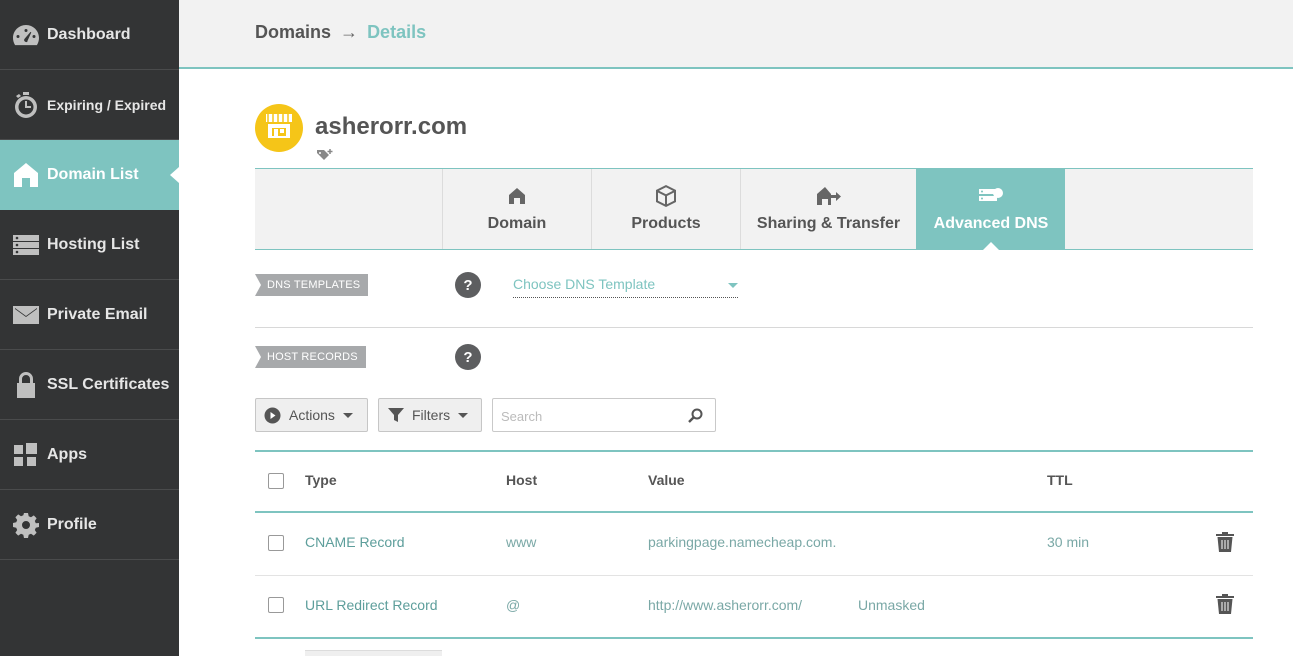  What do you see at coordinates (26, 525) in the screenshot?
I see `gear-icon` at bounding box center [26, 525].